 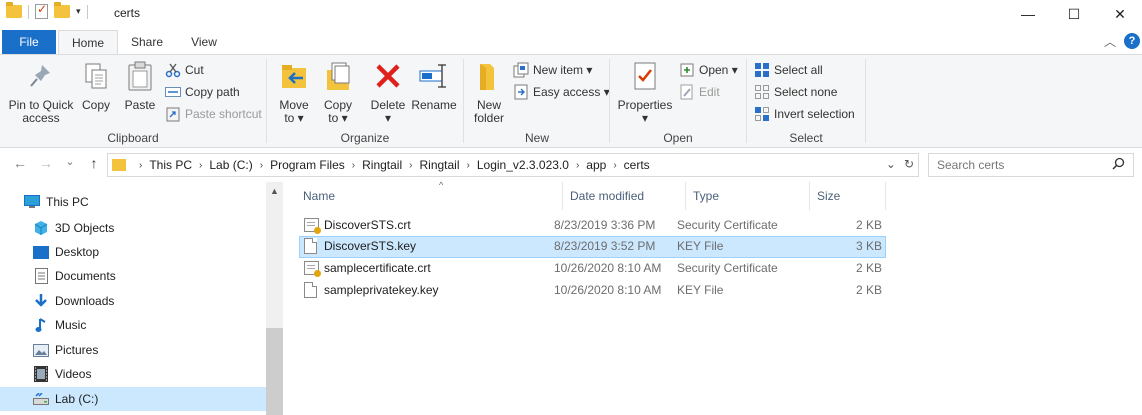 I want to click on copy-path-button: Copy path, so click(x=202, y=92).